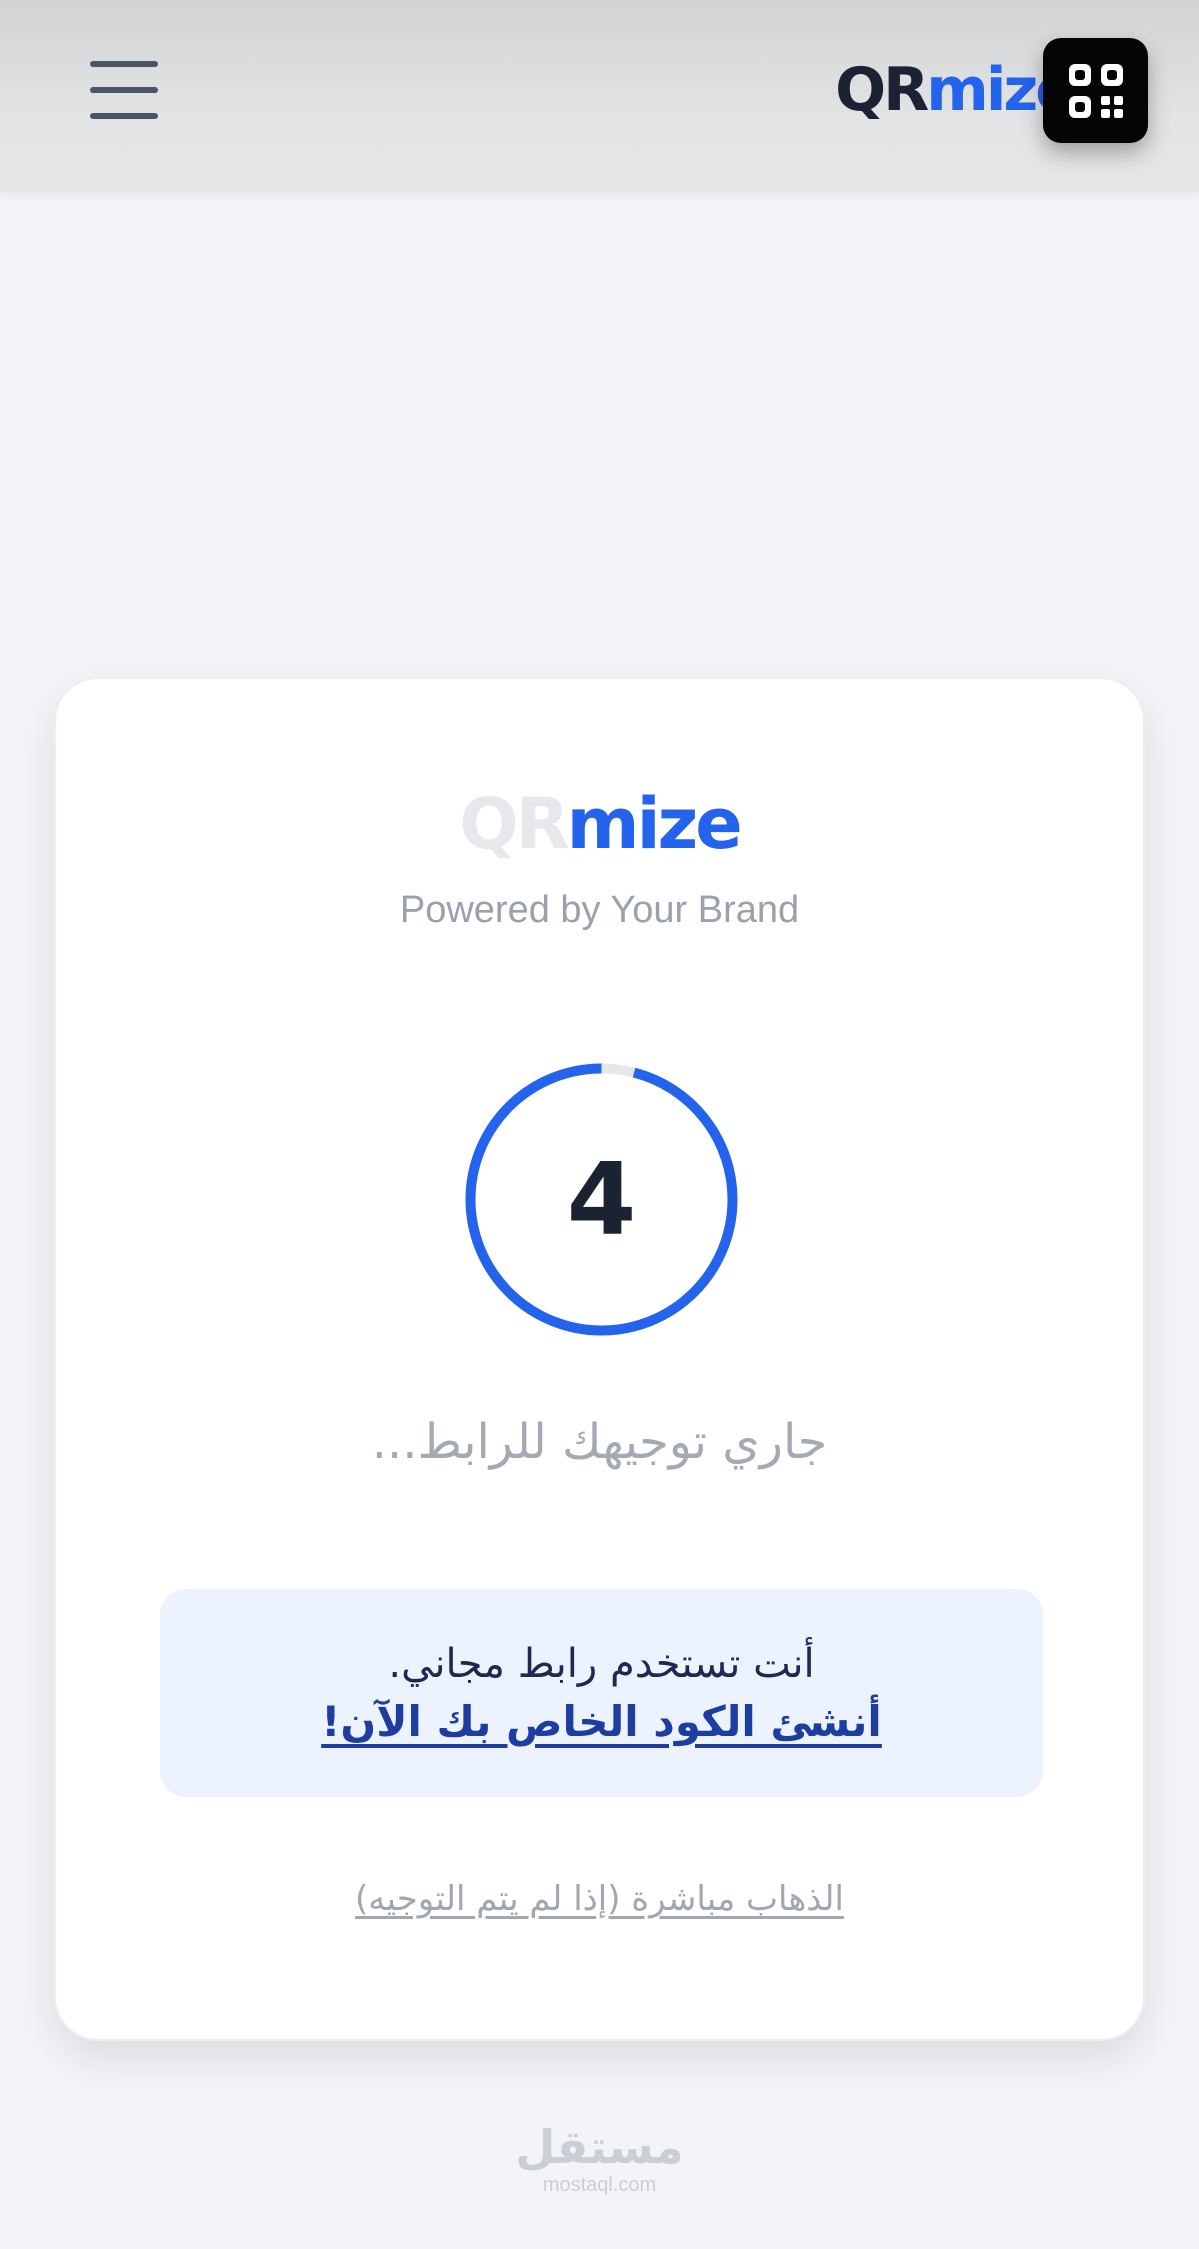 This screenshot has width=1199, height=2249. I want to click on tagline: Powered by Your Brand, so click(599, 910).